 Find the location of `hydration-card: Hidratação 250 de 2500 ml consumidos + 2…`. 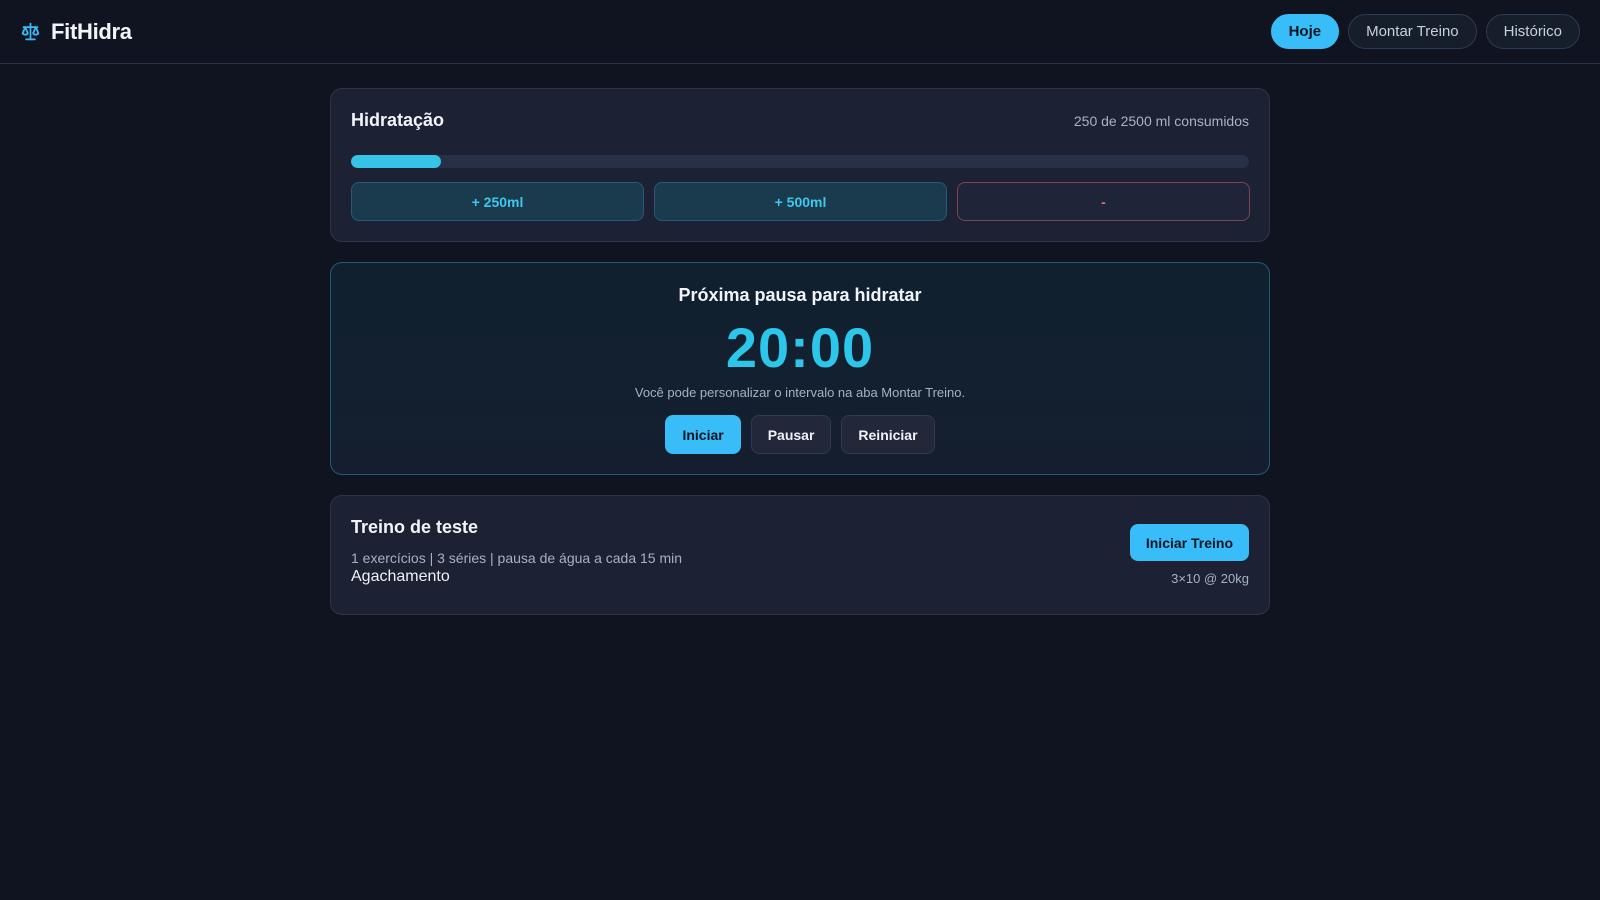

hydration-card: Hidratação 250 de 2500 ml consumidos + 2… is located at coordinates (800, 165).